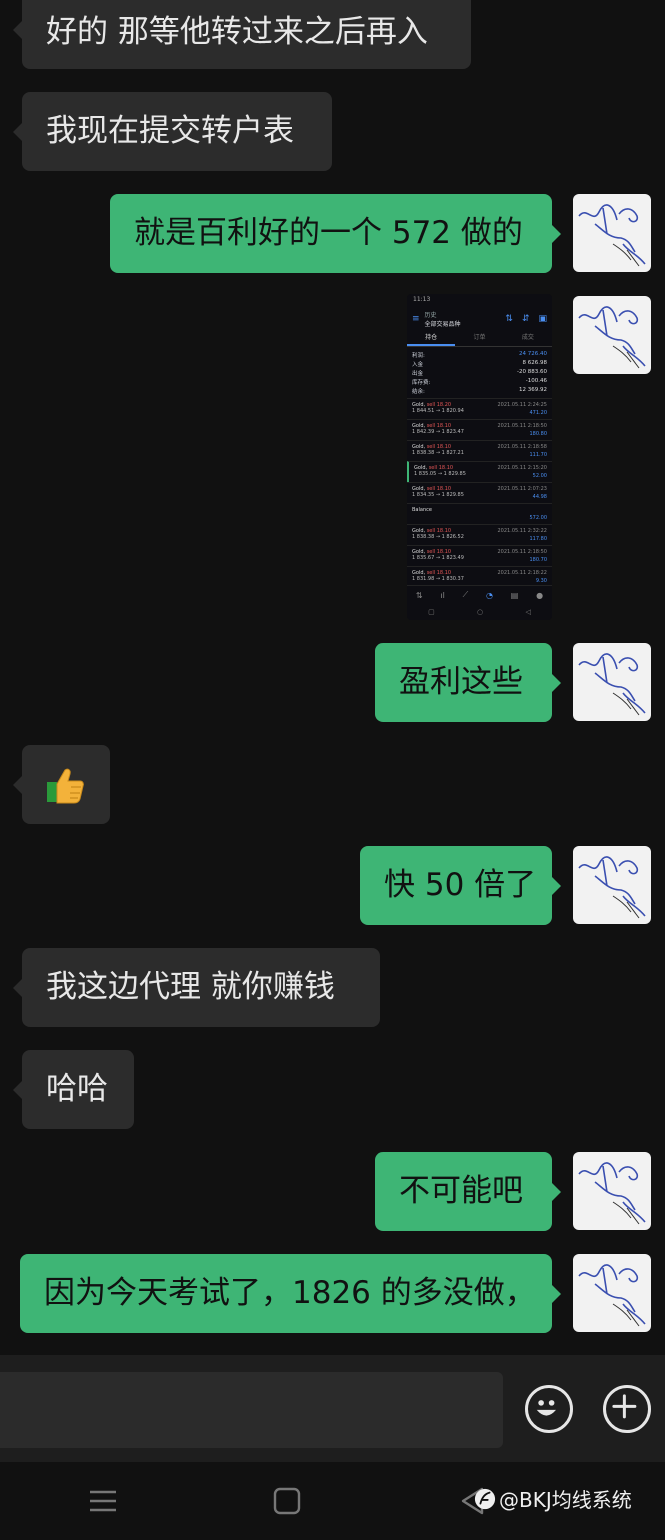  What do you see at coordinates (546, 1408) in the screenshot?
I see `smiley-icon` at bounding box center [546, 1408].